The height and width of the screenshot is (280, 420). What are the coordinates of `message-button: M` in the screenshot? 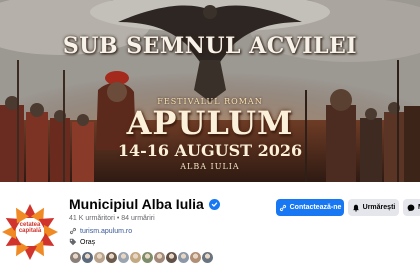 It's located at (411, 207).